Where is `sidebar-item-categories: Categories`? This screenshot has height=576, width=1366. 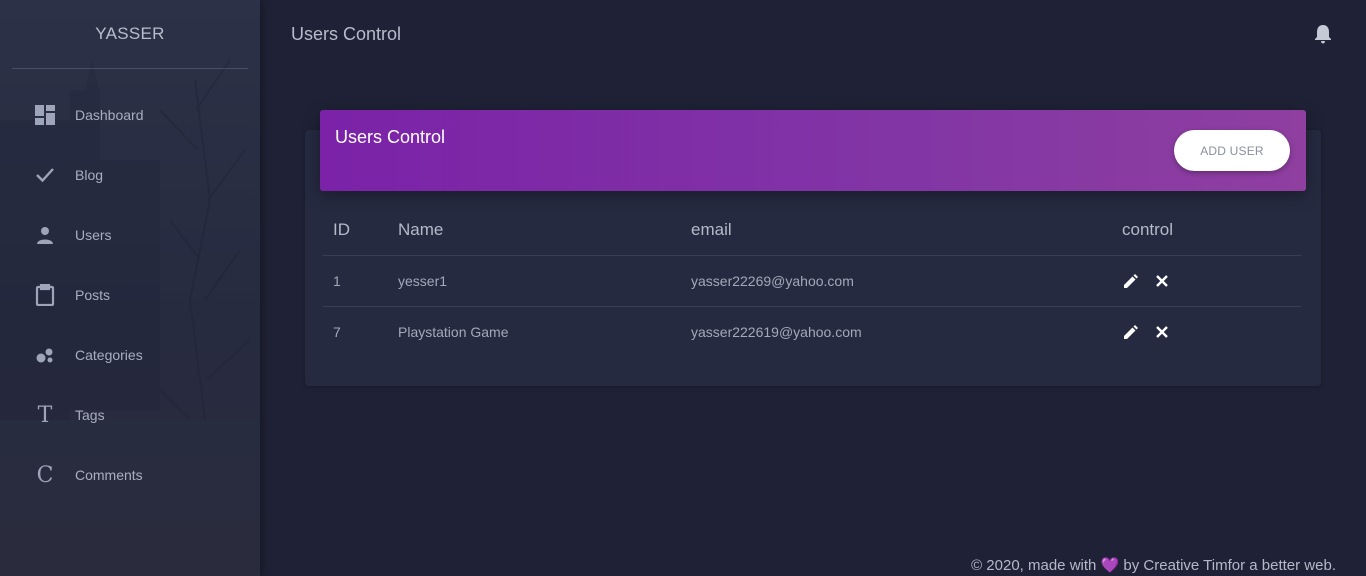 sidebar-item-categories: Categories is located at coordinates (130, 355).